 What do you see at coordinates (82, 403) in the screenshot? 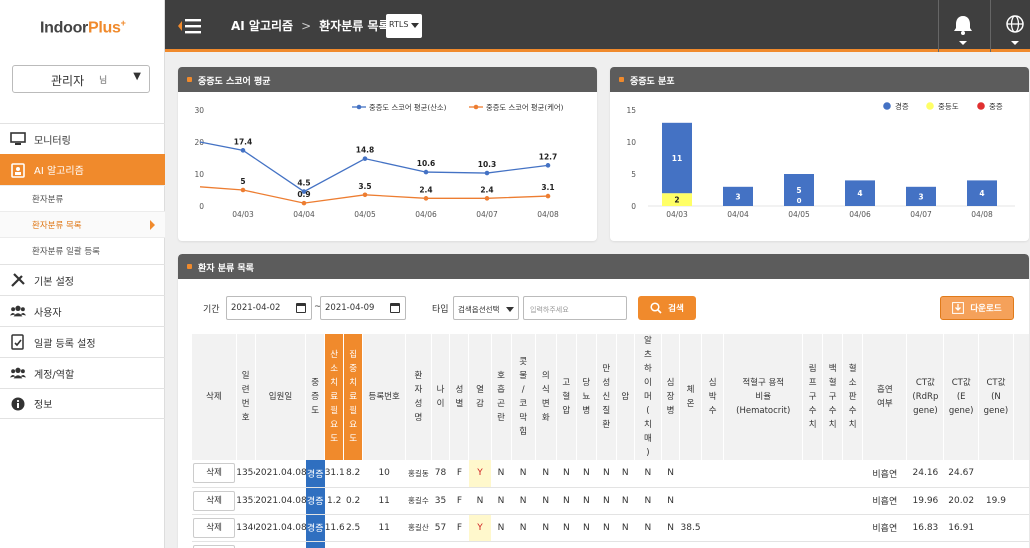
I see `sidebar-item-info: 정보` at bounding box center [82, 403].